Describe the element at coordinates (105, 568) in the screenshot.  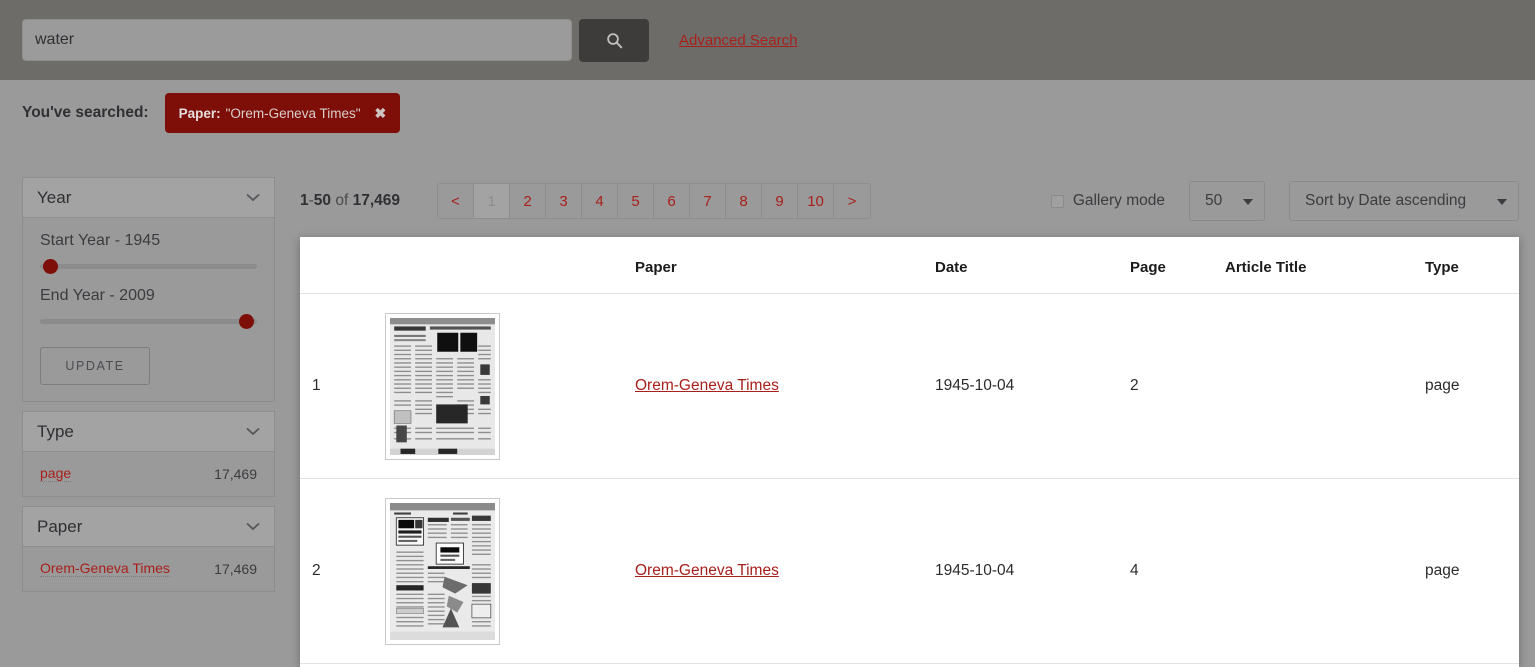
I see `facet-term-link: Orem-Geneva Times` at that location.